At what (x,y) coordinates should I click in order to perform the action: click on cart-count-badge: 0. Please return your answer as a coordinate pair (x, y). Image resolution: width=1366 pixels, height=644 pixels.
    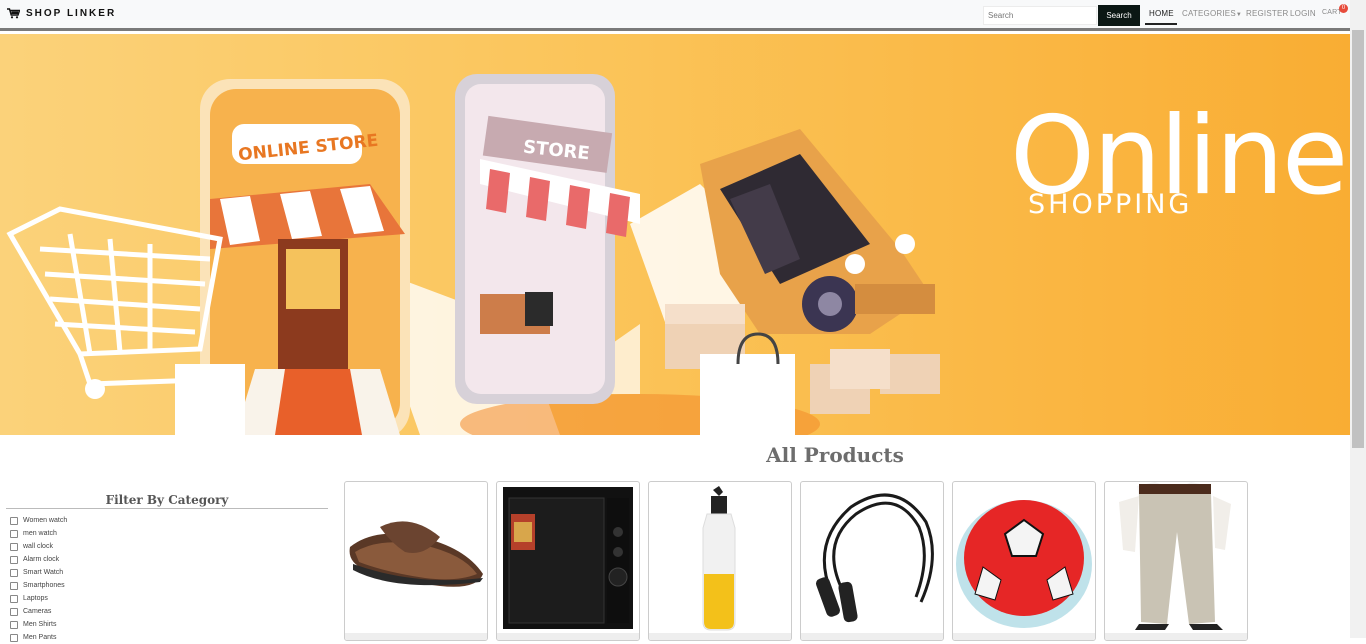
    Looking at the image, I should click on (1343, 8).